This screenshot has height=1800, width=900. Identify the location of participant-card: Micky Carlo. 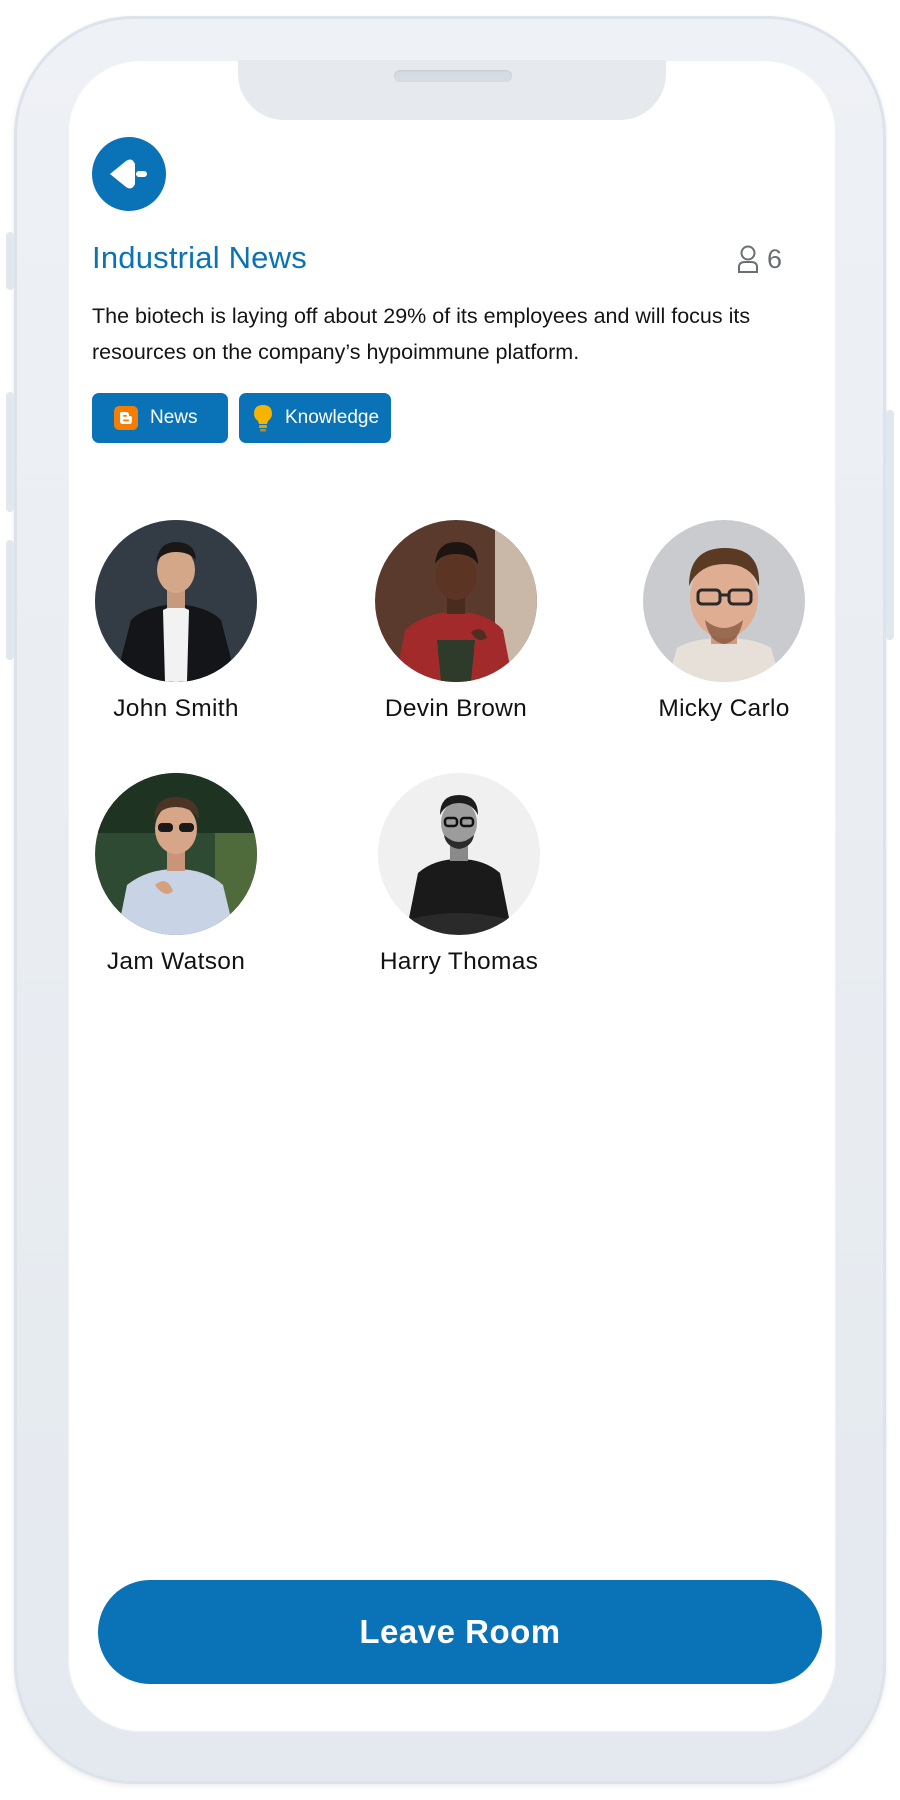
(724, 625).